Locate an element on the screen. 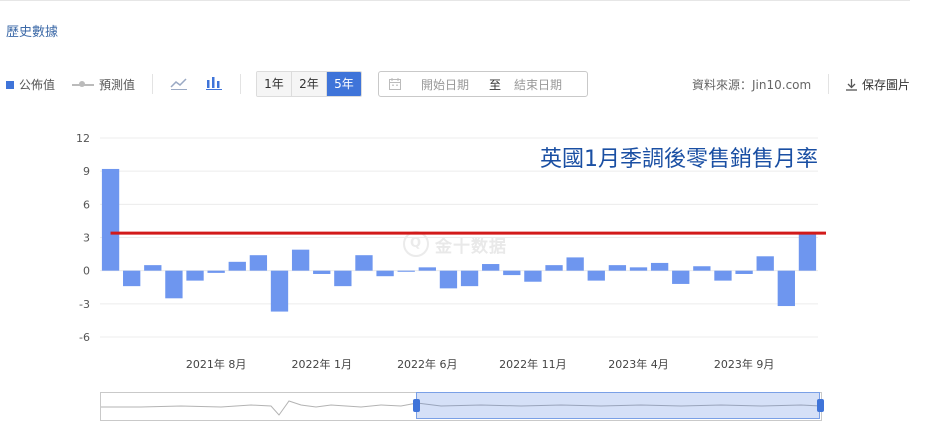  x-tick-label: 2023年 4月 is located at coordinates (638, 364).